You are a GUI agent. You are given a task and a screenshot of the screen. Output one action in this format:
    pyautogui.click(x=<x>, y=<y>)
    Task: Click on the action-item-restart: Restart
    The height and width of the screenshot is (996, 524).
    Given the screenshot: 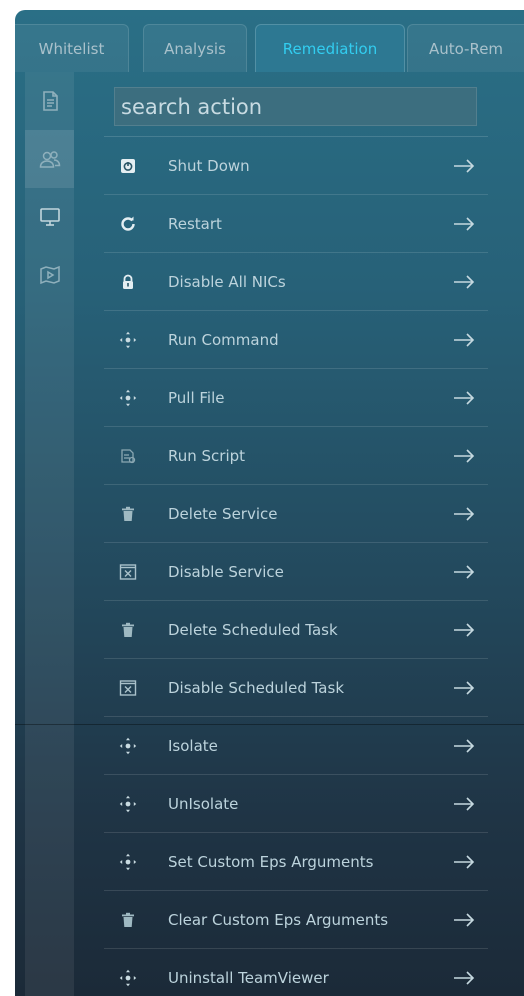 What is the action you would take?
    pyautogui.click(x=296, y=224)
    